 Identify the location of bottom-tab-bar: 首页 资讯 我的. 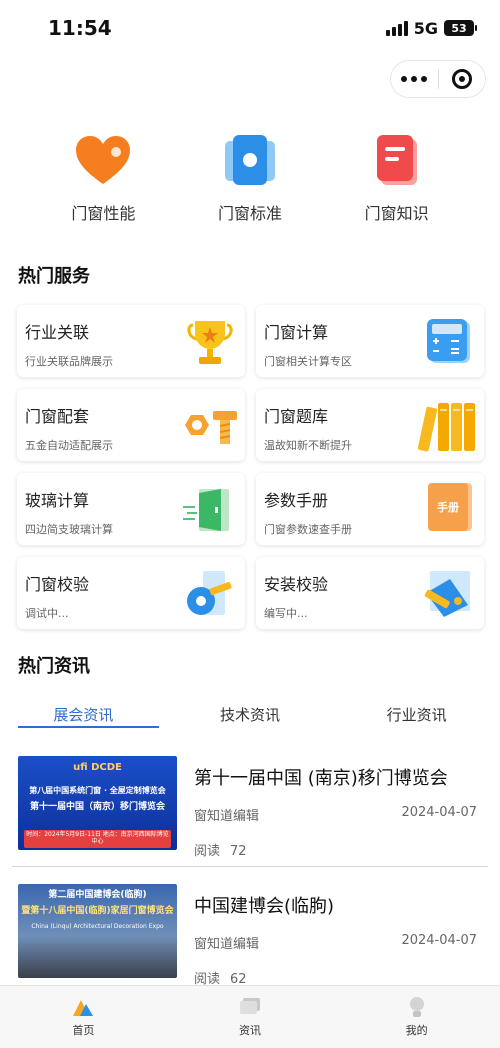
(250, 1016).